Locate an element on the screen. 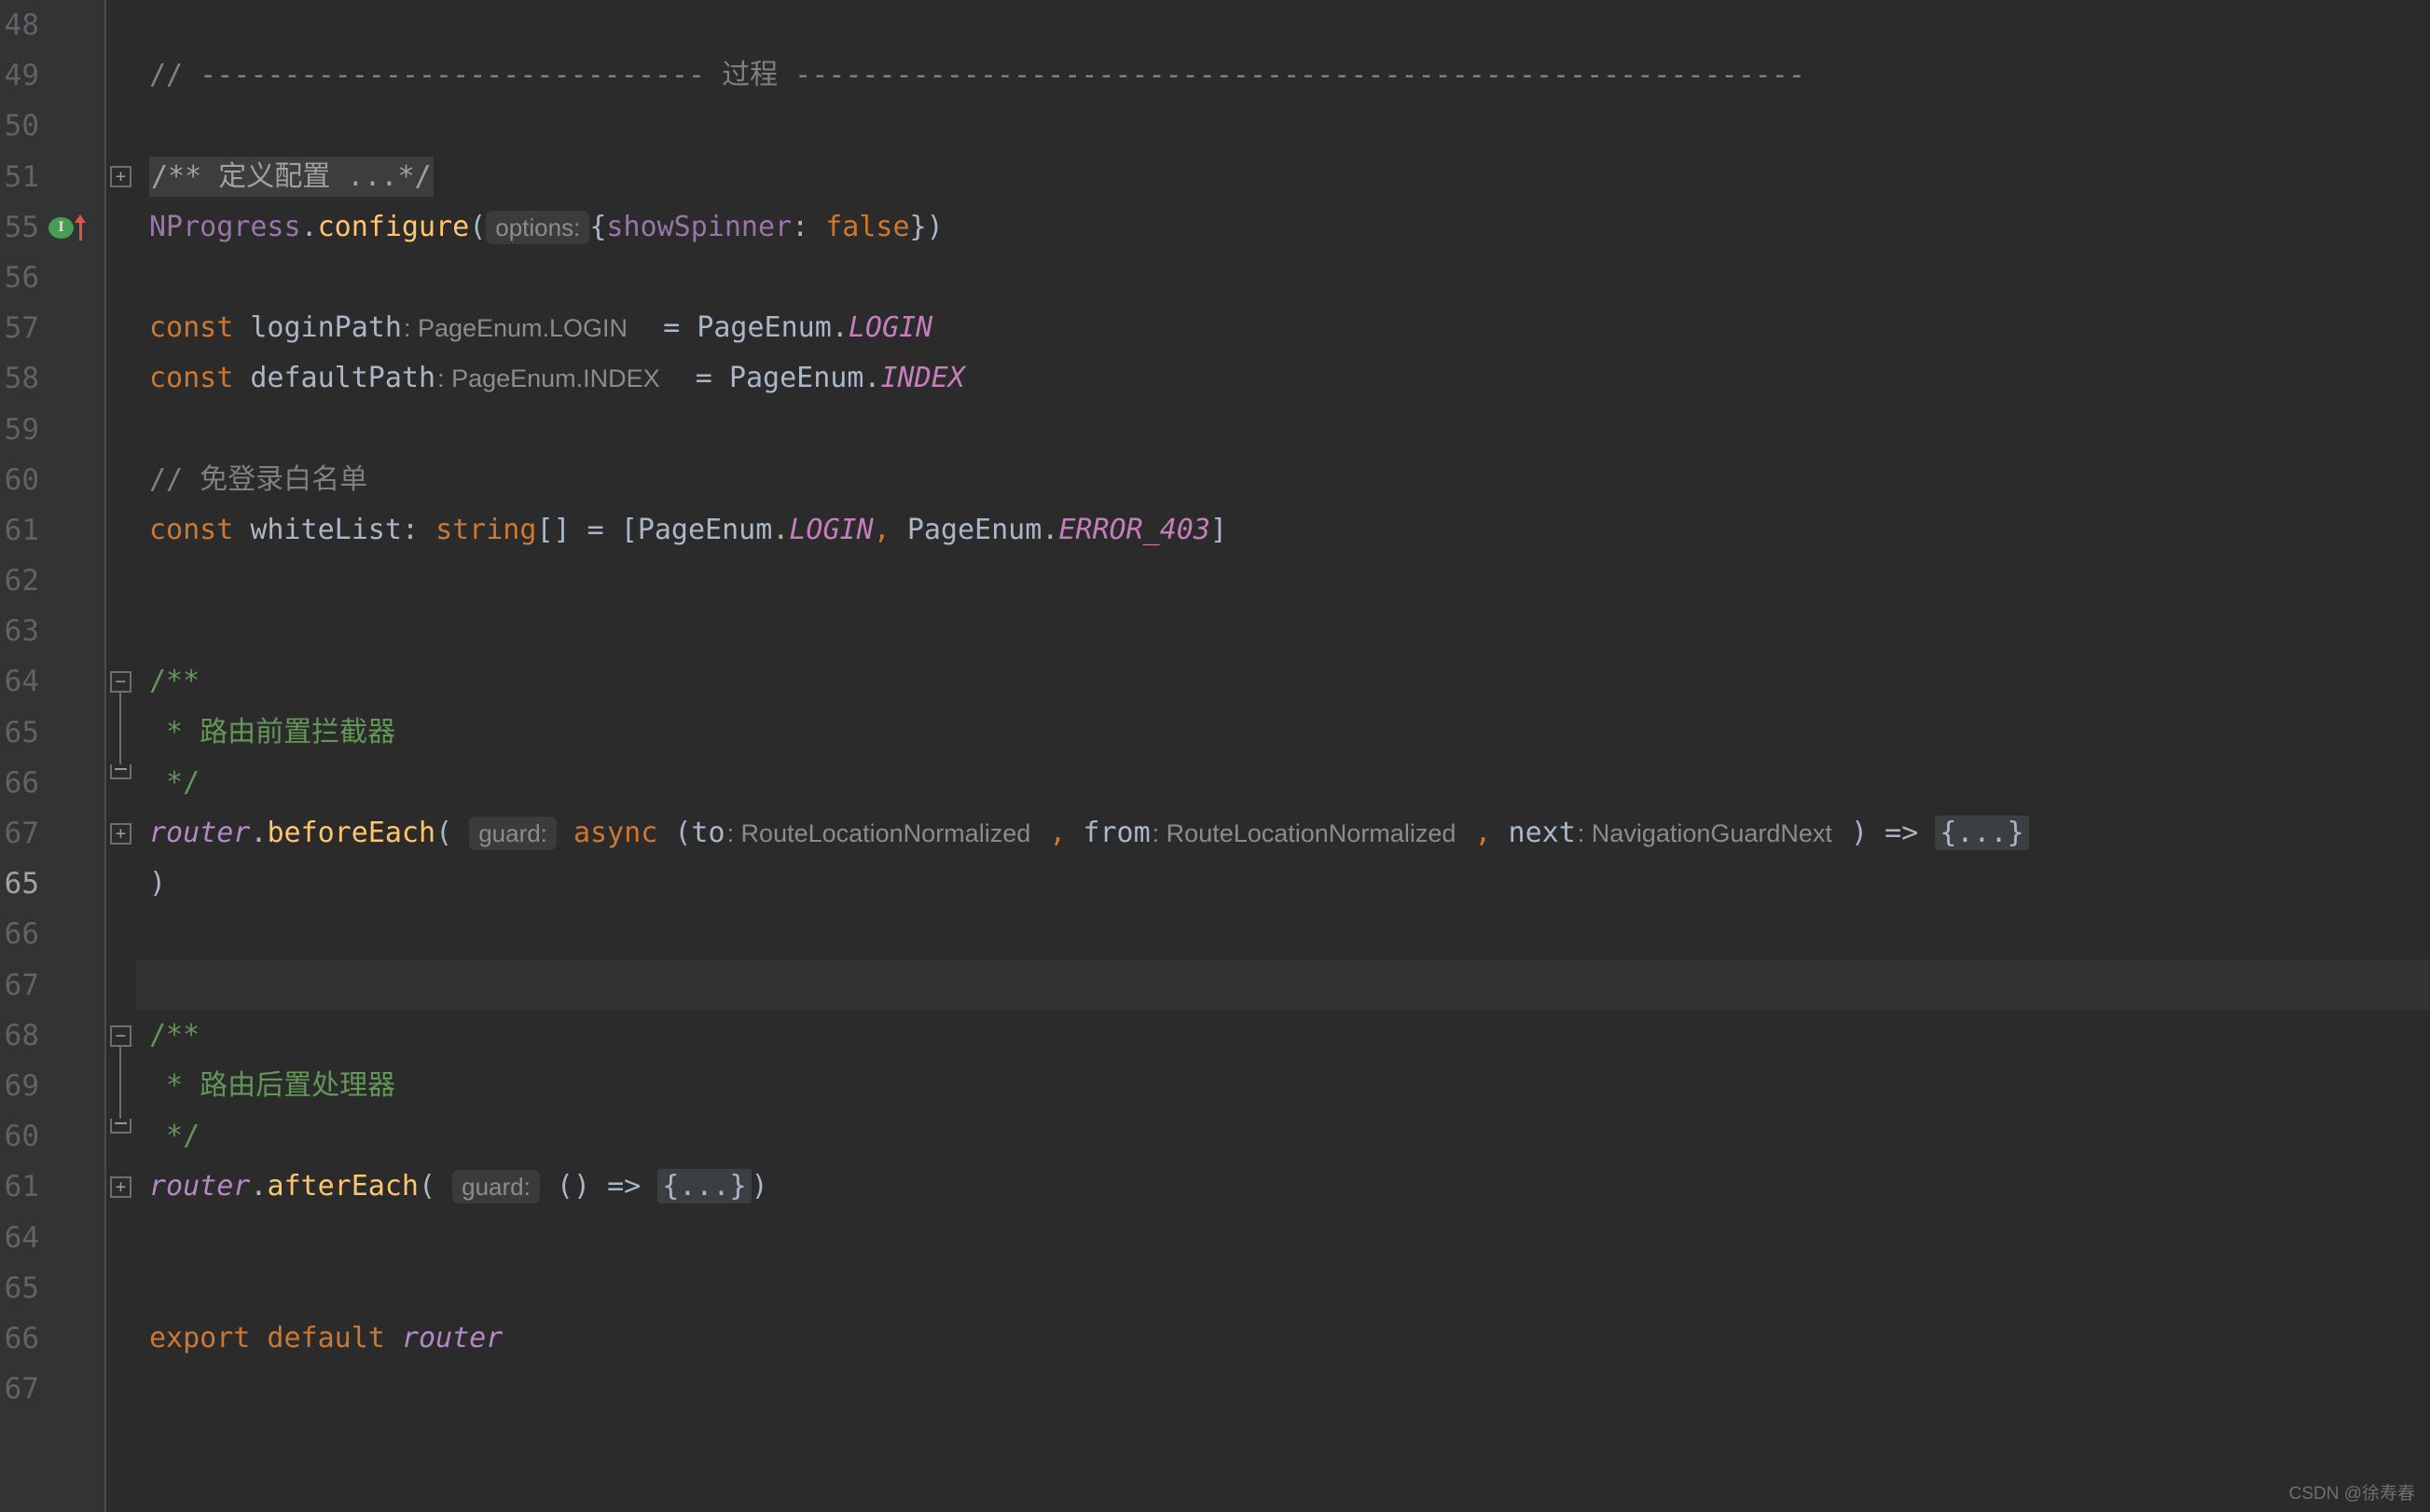 The width and height of the screenshot is (2430, 1512). paren-close-token: ) is located at coordinates (759, 1187).